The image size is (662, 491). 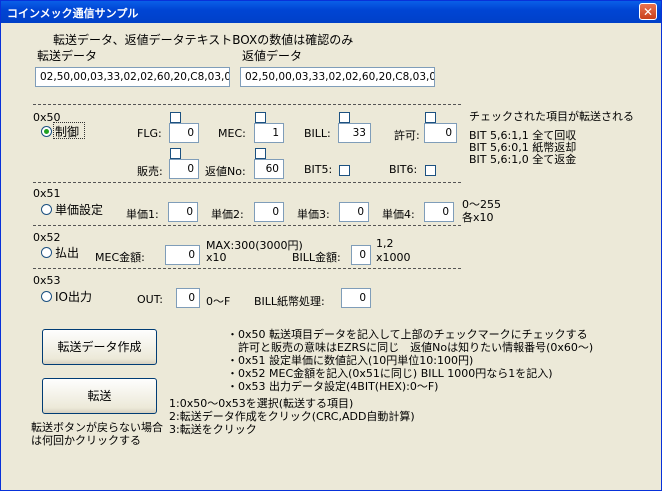 I want to click on bill-proc-field: 0, so click(x=356, y=298).